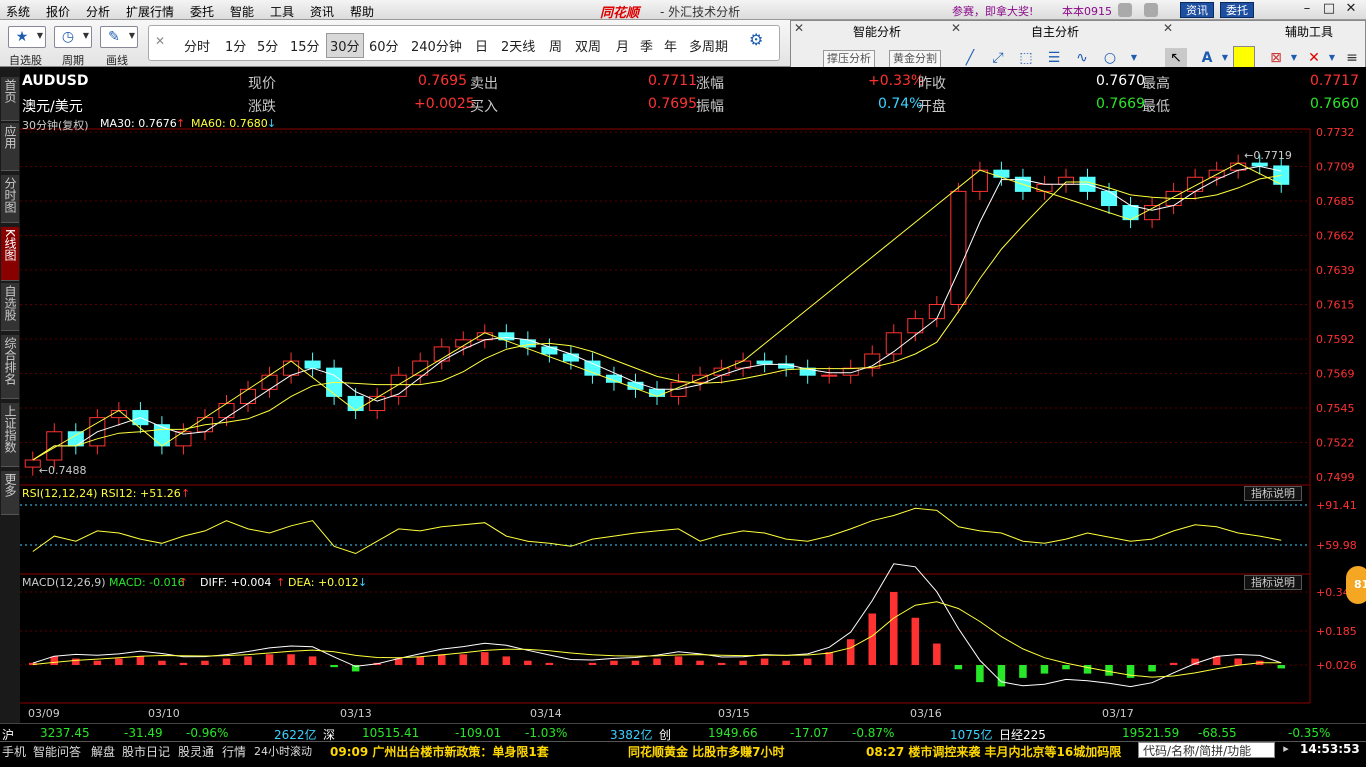 This screenshot has width=1366, height=767. Describe the element at coordinates (119, 37) in the screenshot. I see `draw-button: ✎ ▼` at that location.